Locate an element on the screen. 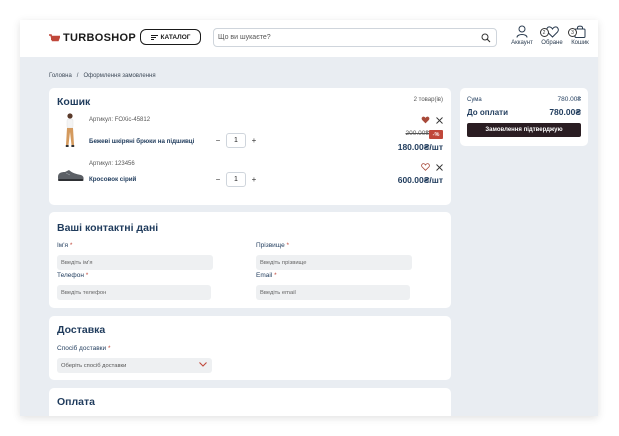 The height and width of the screenshot is (436, 619). sum-label: Сума is located at coordinates (474, 99).